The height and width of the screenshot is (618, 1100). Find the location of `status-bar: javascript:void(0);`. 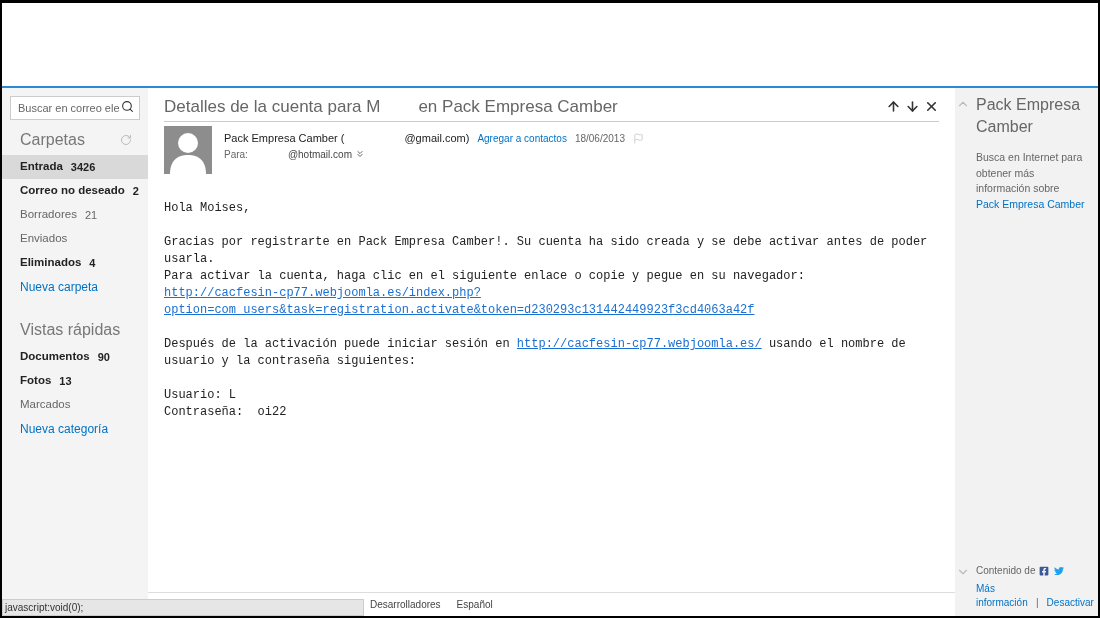

status-bar: javascript:void(0); is located at coordinates (183, 607).